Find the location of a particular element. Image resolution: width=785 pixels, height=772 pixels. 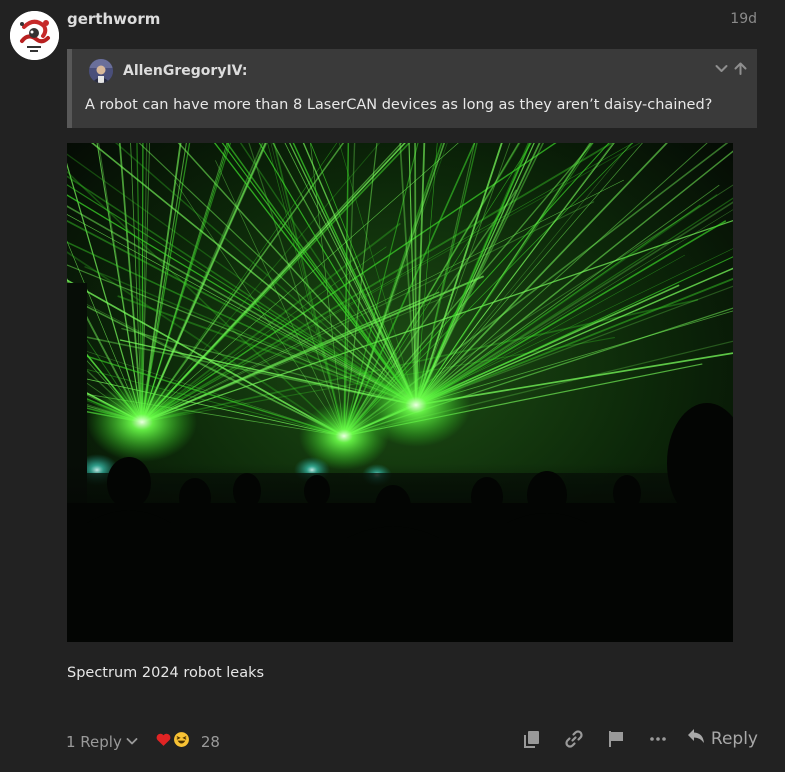

heart-emoji-icon is located at coordinates (163, 741).